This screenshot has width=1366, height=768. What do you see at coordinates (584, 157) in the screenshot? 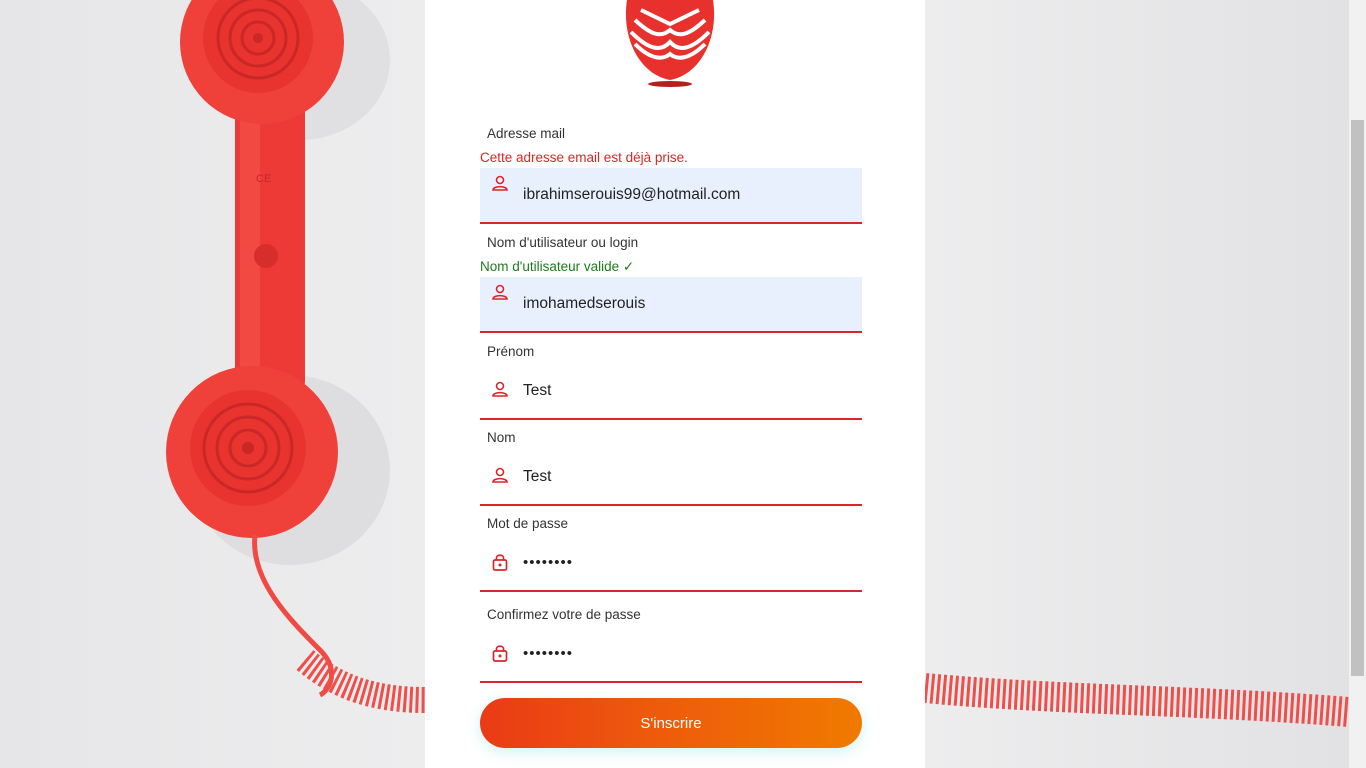
I see `email-error-message: Cette adresse email est déjà prise.` at bounding box center [584, 157].